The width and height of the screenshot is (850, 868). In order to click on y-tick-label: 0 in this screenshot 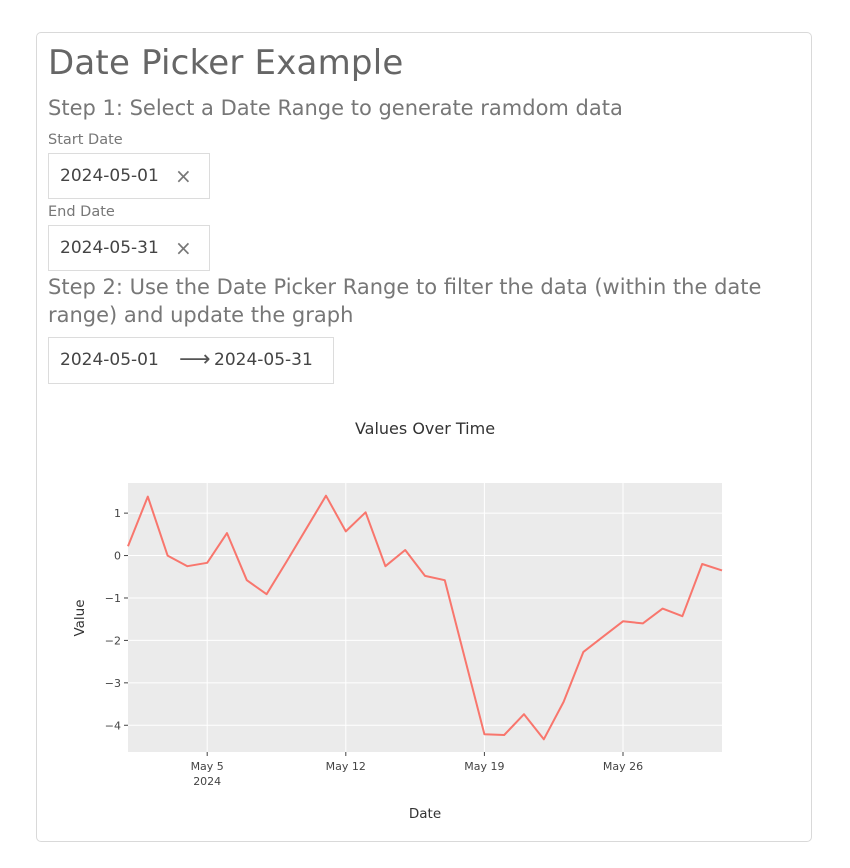, I will do `click(117, 556)`.